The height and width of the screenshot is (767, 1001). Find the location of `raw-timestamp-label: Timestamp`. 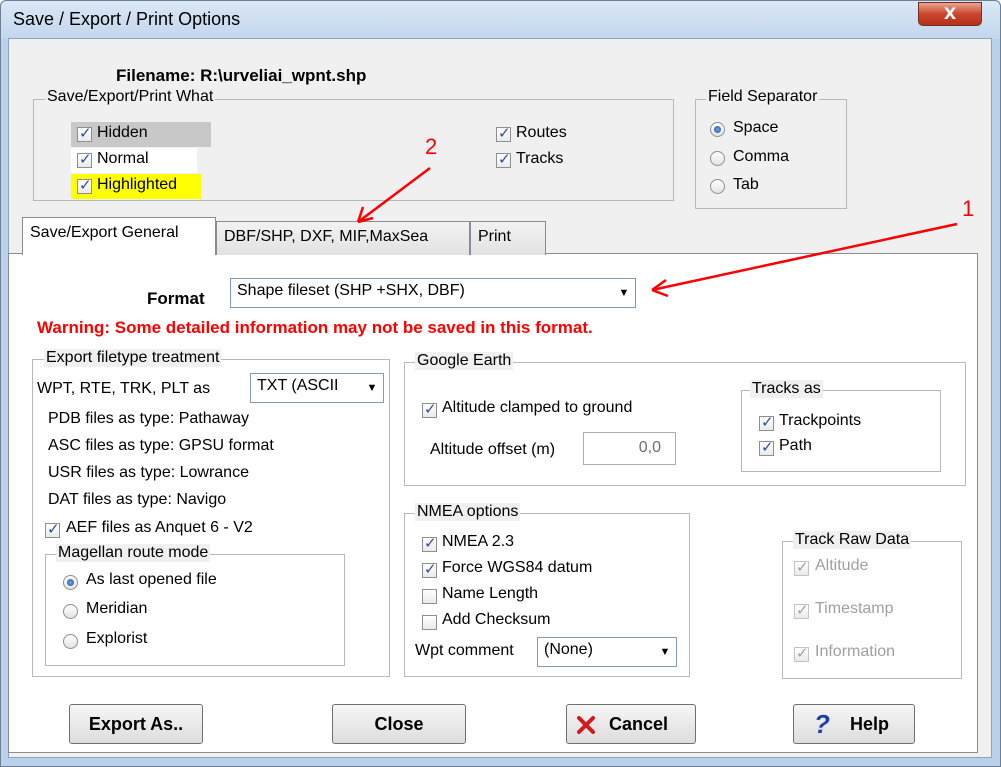

raw-timestamp-label: Timestamp is located at coordinates (854, 608).